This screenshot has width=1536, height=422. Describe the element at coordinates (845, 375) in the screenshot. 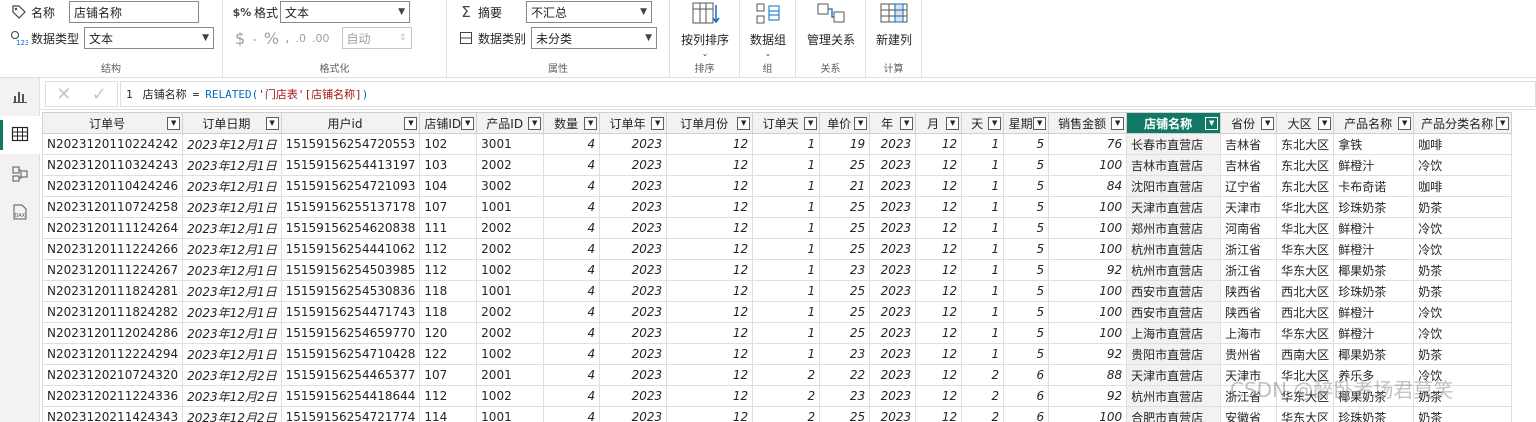

I see `table-cell: 22` at that location.